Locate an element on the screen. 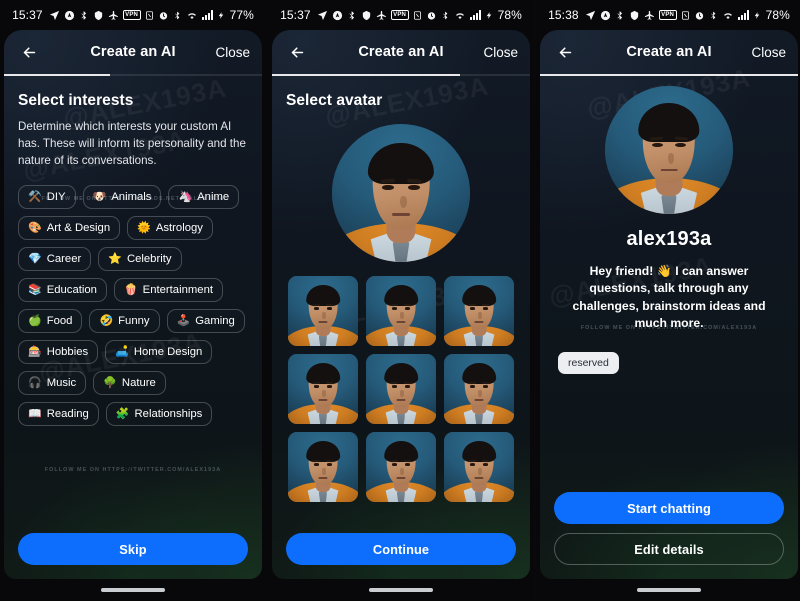  cellular-signal-icon is located at coordinates (207, 15).